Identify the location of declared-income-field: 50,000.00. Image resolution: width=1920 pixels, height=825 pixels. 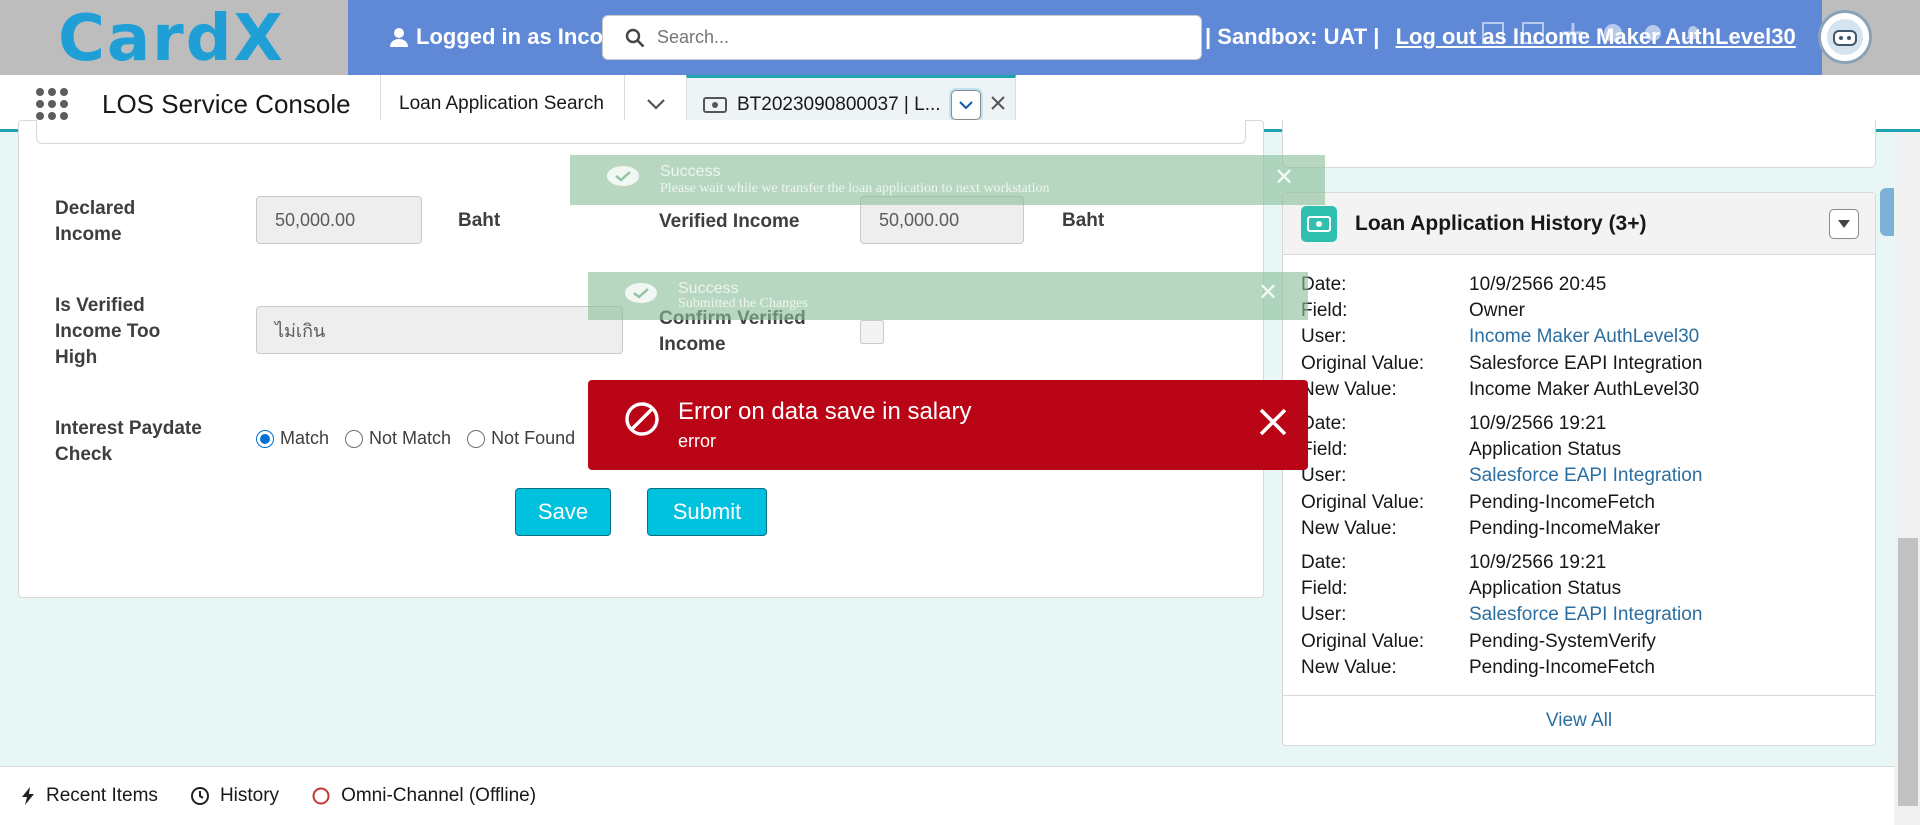
(339, 220).